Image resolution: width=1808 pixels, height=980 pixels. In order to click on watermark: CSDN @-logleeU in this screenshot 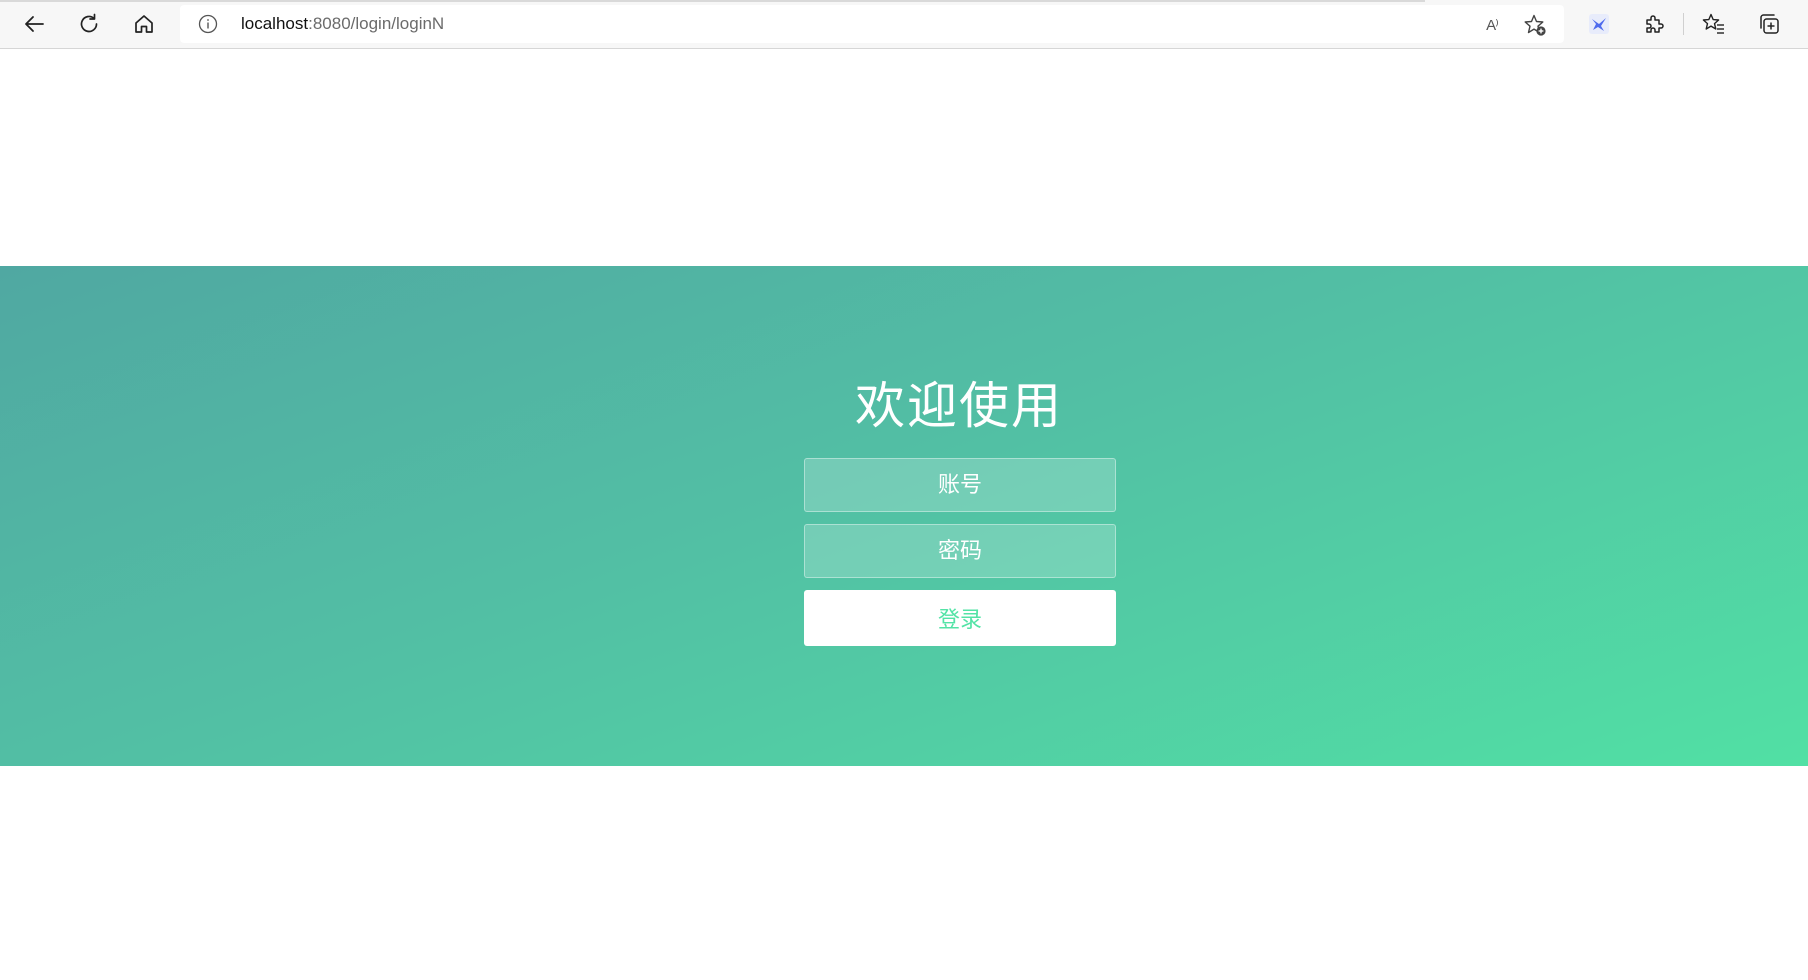, I will do `click(1746, 973)`.